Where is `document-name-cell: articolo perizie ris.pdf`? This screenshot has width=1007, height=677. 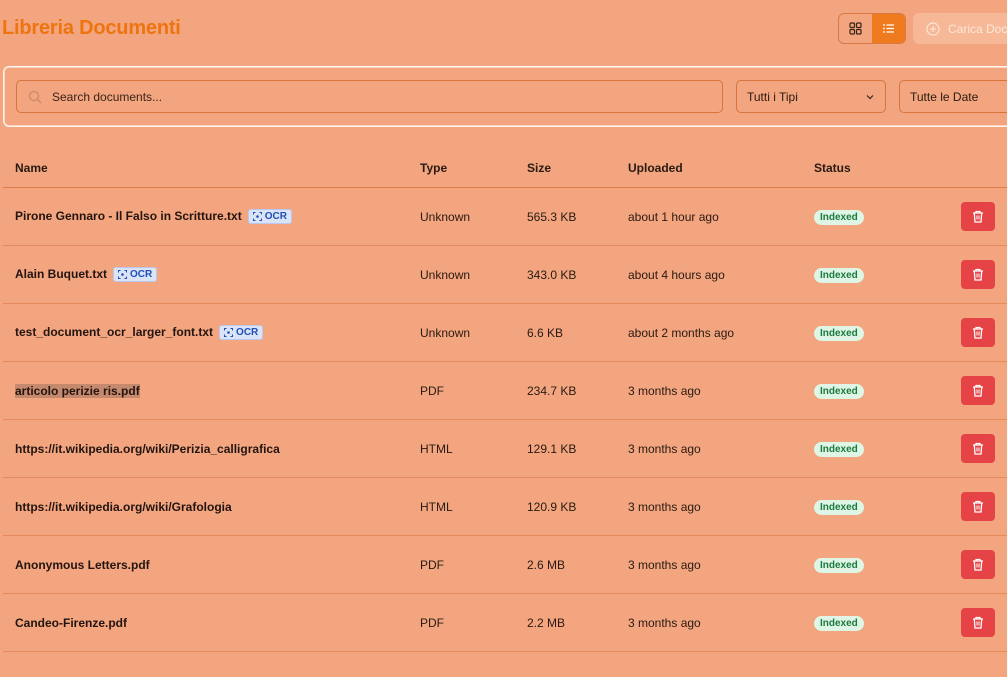 document-name-cell: articolo perizie ris.pdf is located at coordinates (205, 390).